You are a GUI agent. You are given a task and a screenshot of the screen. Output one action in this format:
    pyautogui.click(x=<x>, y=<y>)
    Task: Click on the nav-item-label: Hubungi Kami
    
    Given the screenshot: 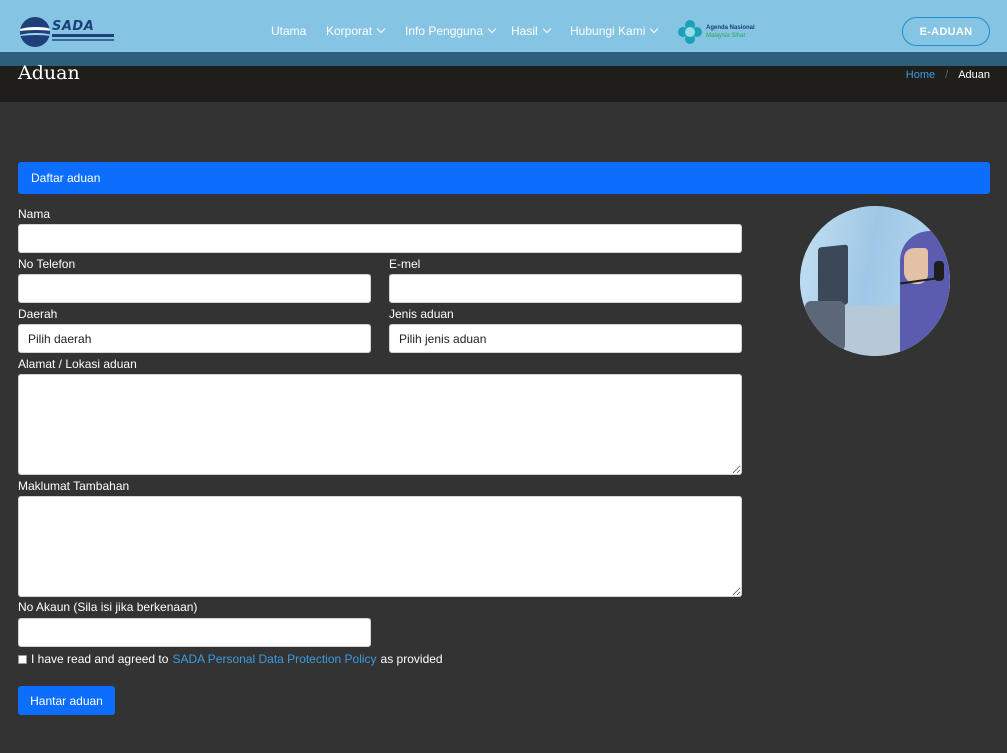 What is the action you would take?
    pyautogui.click(x=608, y=31)
    